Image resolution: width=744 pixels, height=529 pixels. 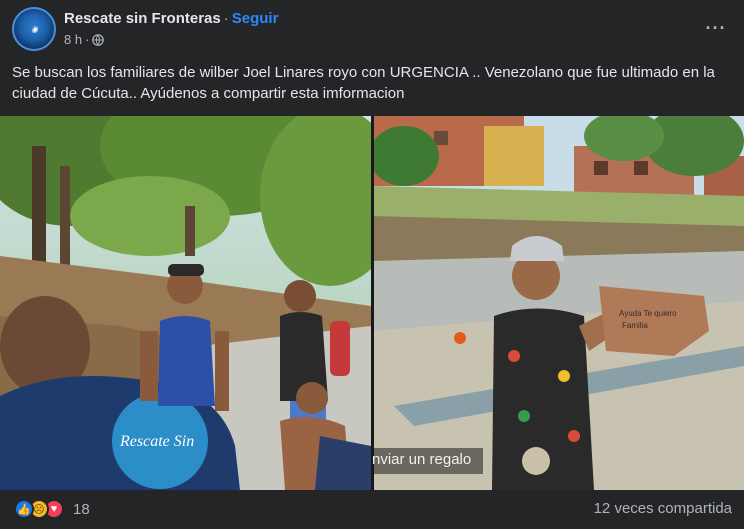 I want to click on shirt-print-text: Rescate Sin, so click(x=156, y=441).